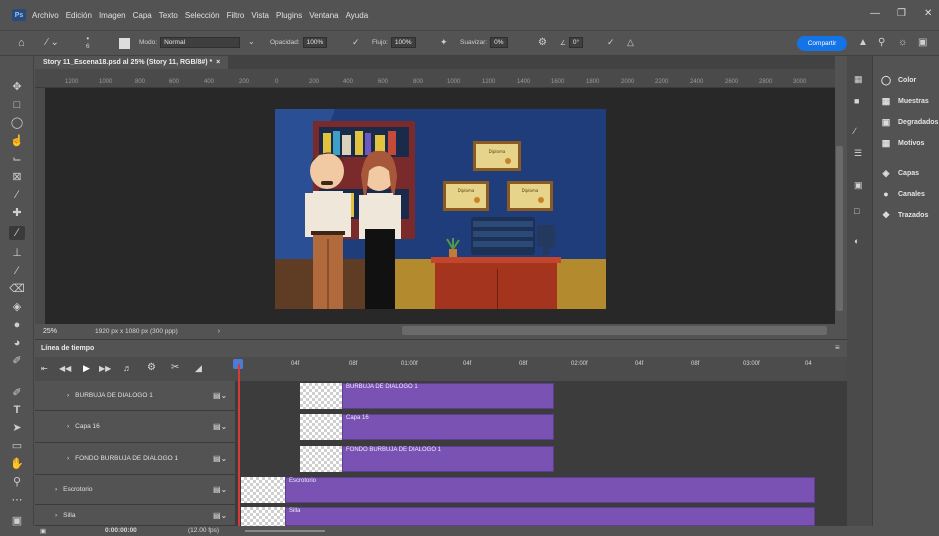 Image resolution: width=939 pixels, height=536 pixels. I want to click on menu-filtro: Filtro, so click(236, 15).